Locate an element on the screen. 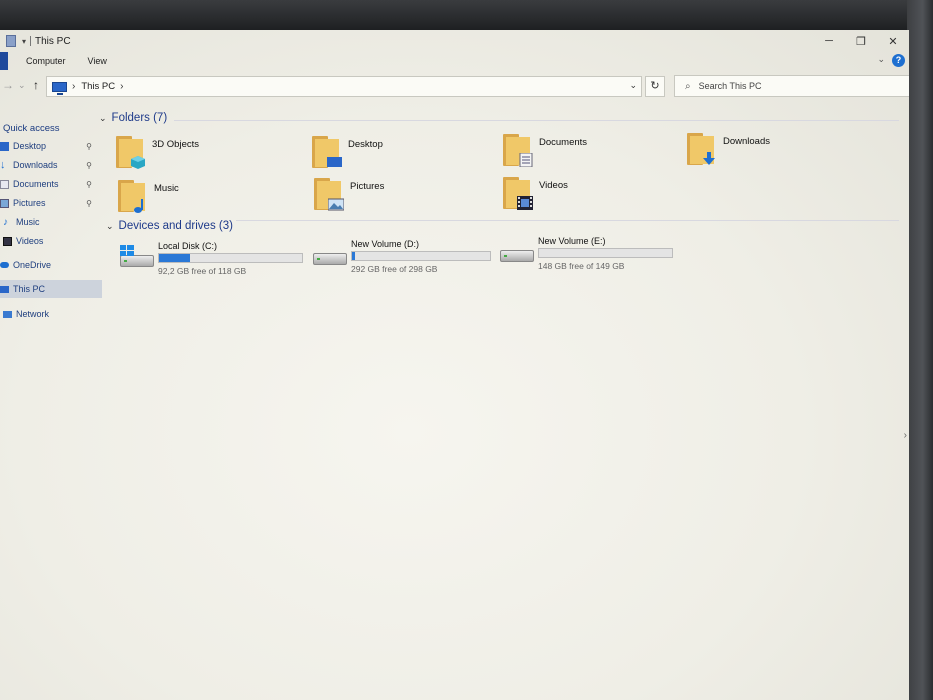  up-button: ↑ is located at coordinates (36, 85).